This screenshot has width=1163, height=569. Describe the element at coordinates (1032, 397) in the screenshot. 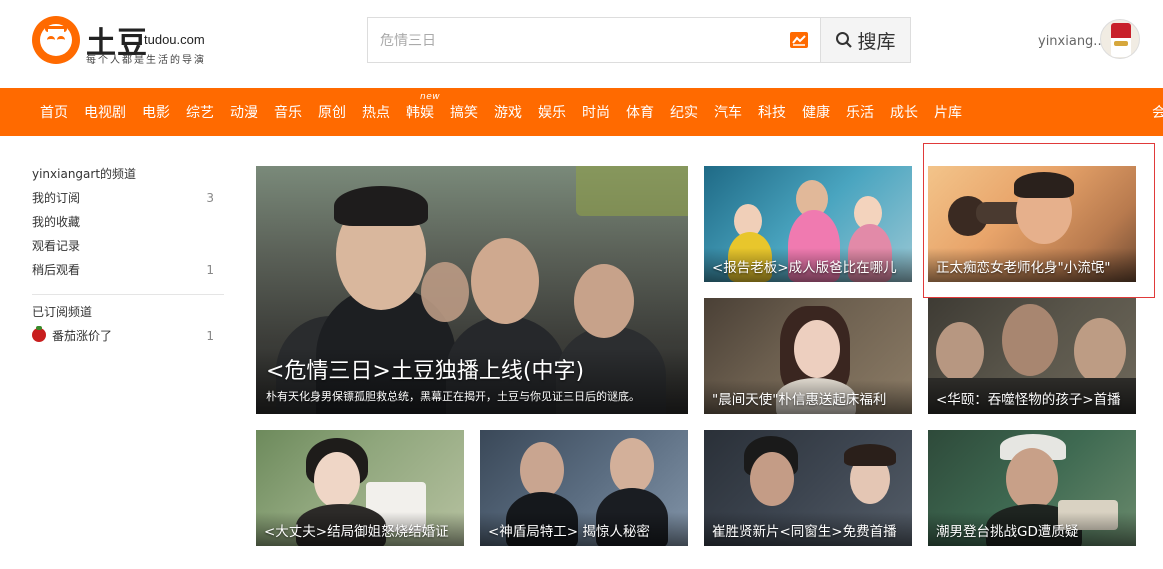

I see `video-caption: <华颐：吞噬怪物的孩子>首播` at that location.